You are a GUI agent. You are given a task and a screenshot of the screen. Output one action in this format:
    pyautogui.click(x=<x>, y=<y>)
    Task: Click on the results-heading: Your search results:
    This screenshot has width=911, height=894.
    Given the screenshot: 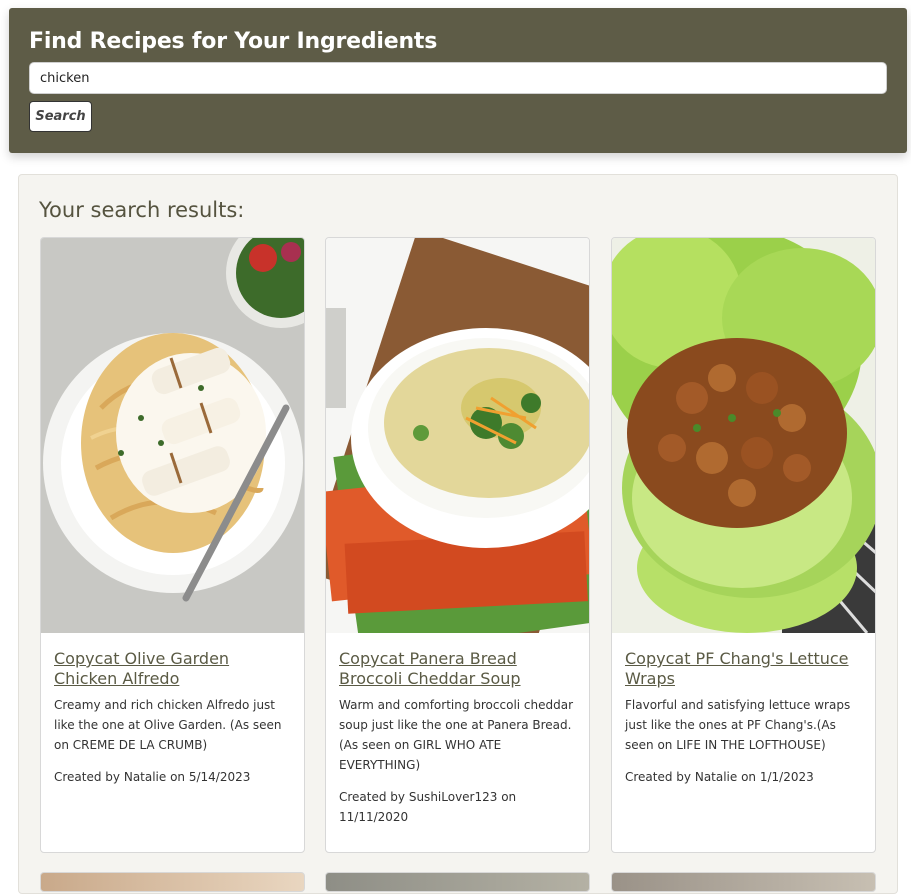 What is the action you would take?
    pyautogui.click(x=142, y=210)
    